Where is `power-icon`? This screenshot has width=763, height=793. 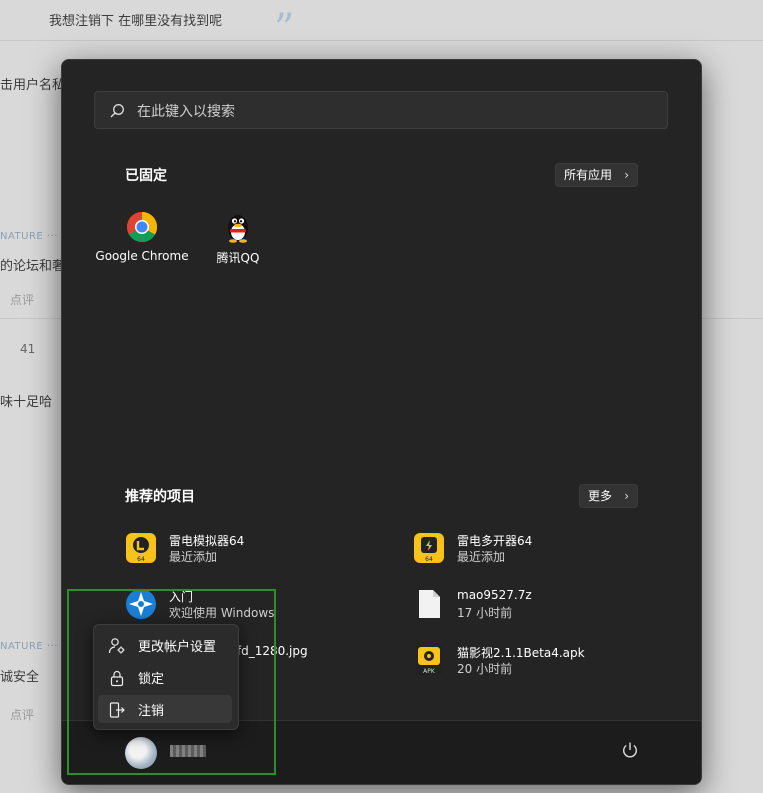
power-icon is located at coordinates (630, 750).